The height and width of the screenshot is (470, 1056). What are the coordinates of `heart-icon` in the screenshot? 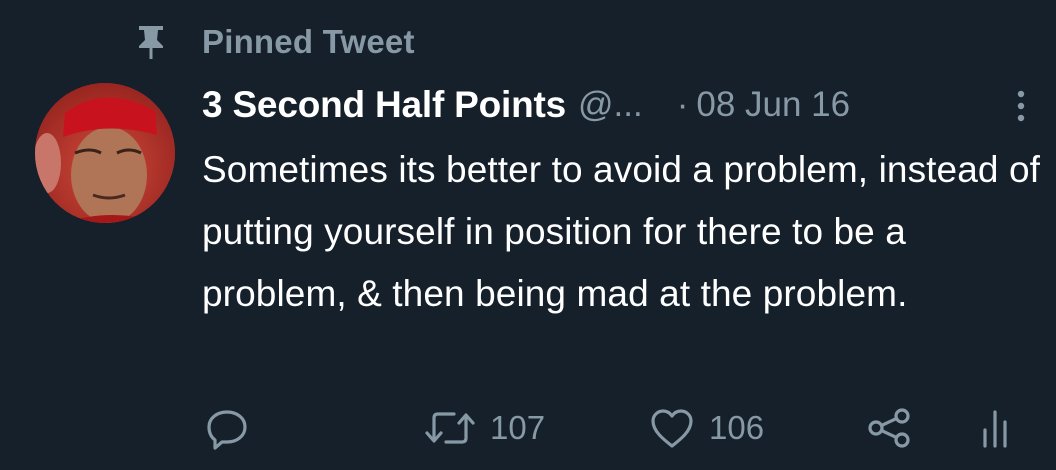 It's located at (672, 428).